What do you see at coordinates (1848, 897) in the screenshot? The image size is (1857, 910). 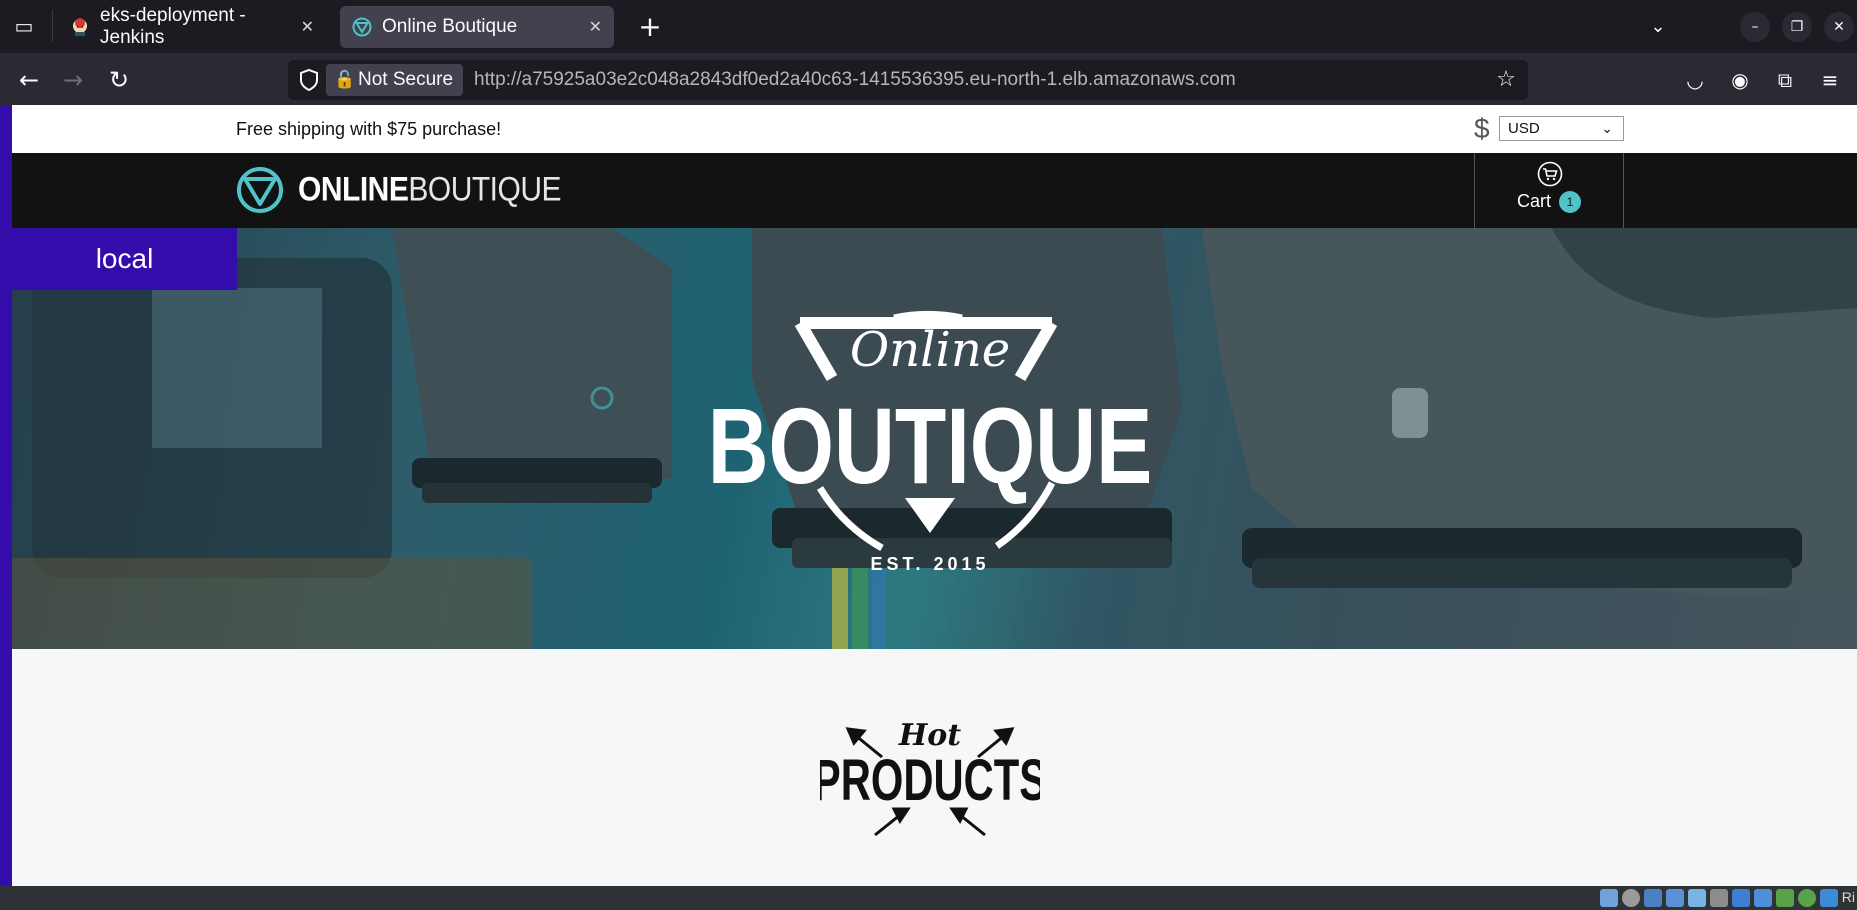 I see `tray-text: Ri` at bounding box center [1848, 897].